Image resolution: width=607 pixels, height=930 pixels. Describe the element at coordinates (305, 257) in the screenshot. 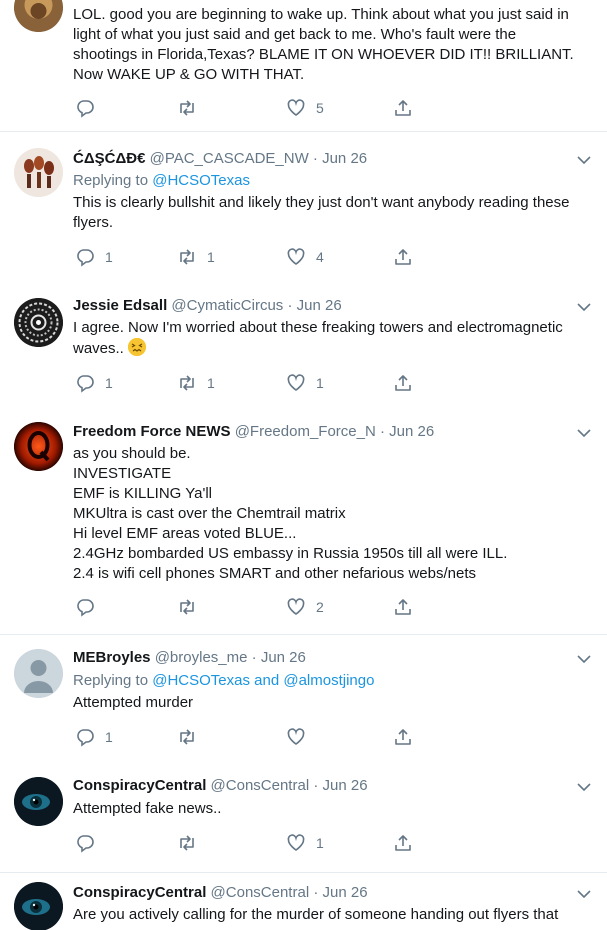

I see `like-button: 4` at that location.